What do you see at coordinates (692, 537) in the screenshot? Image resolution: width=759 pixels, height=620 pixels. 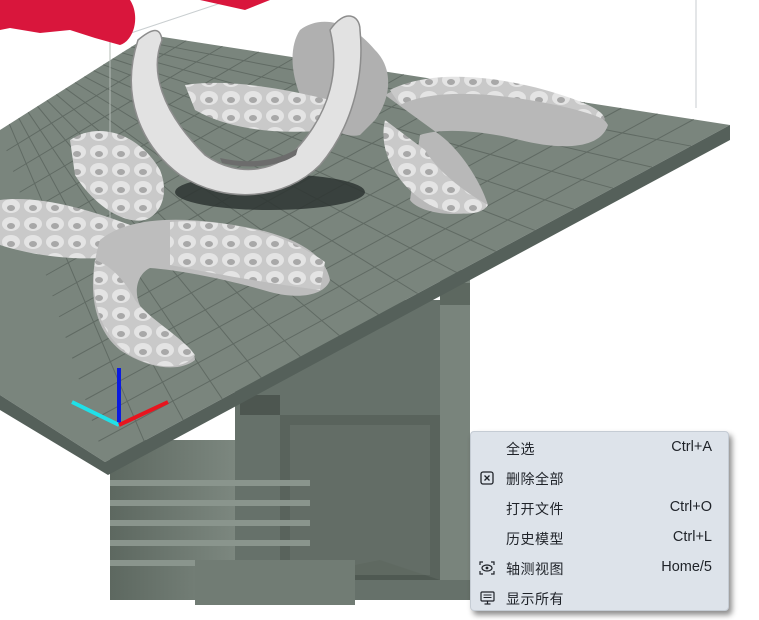 I see `menu-item-shortcut: Ctrl+L` at bounding box center [692, 537].